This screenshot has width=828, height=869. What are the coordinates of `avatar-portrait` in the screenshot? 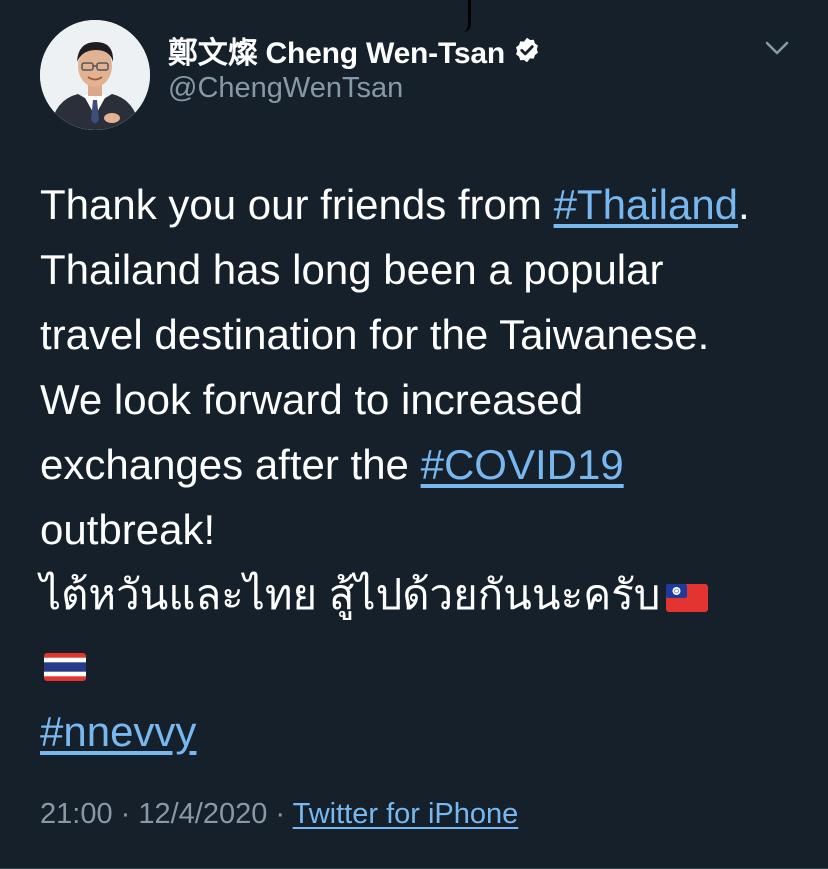 It's located at (95, 75).